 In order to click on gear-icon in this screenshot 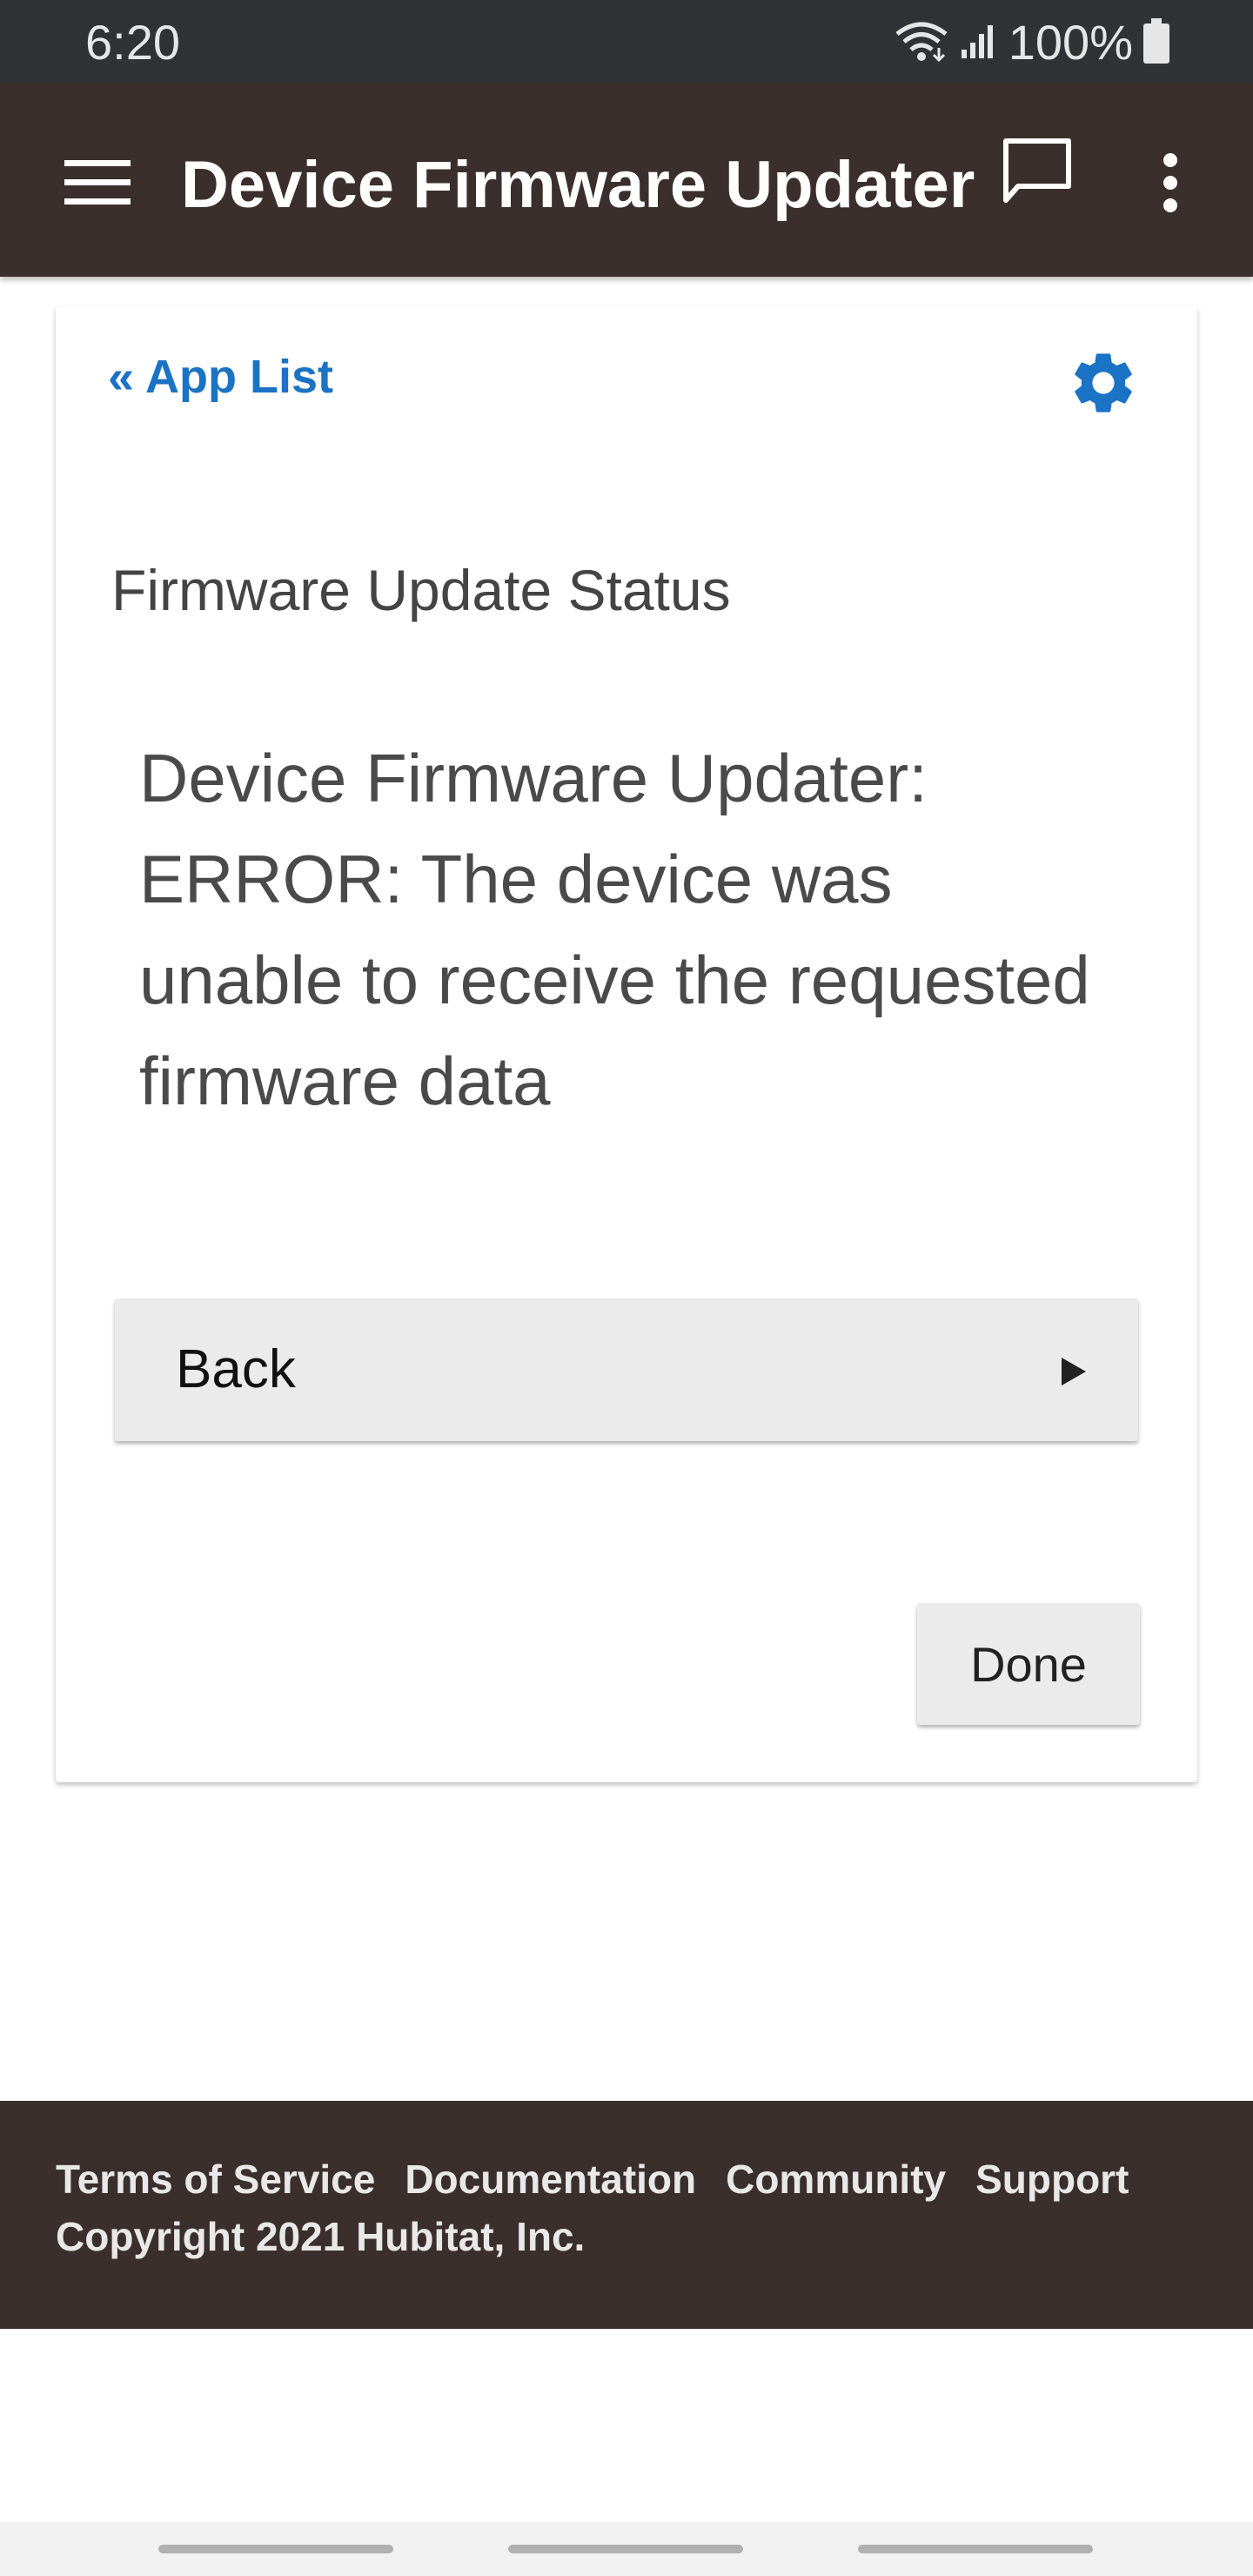, I will do `click(1103, 385)`.